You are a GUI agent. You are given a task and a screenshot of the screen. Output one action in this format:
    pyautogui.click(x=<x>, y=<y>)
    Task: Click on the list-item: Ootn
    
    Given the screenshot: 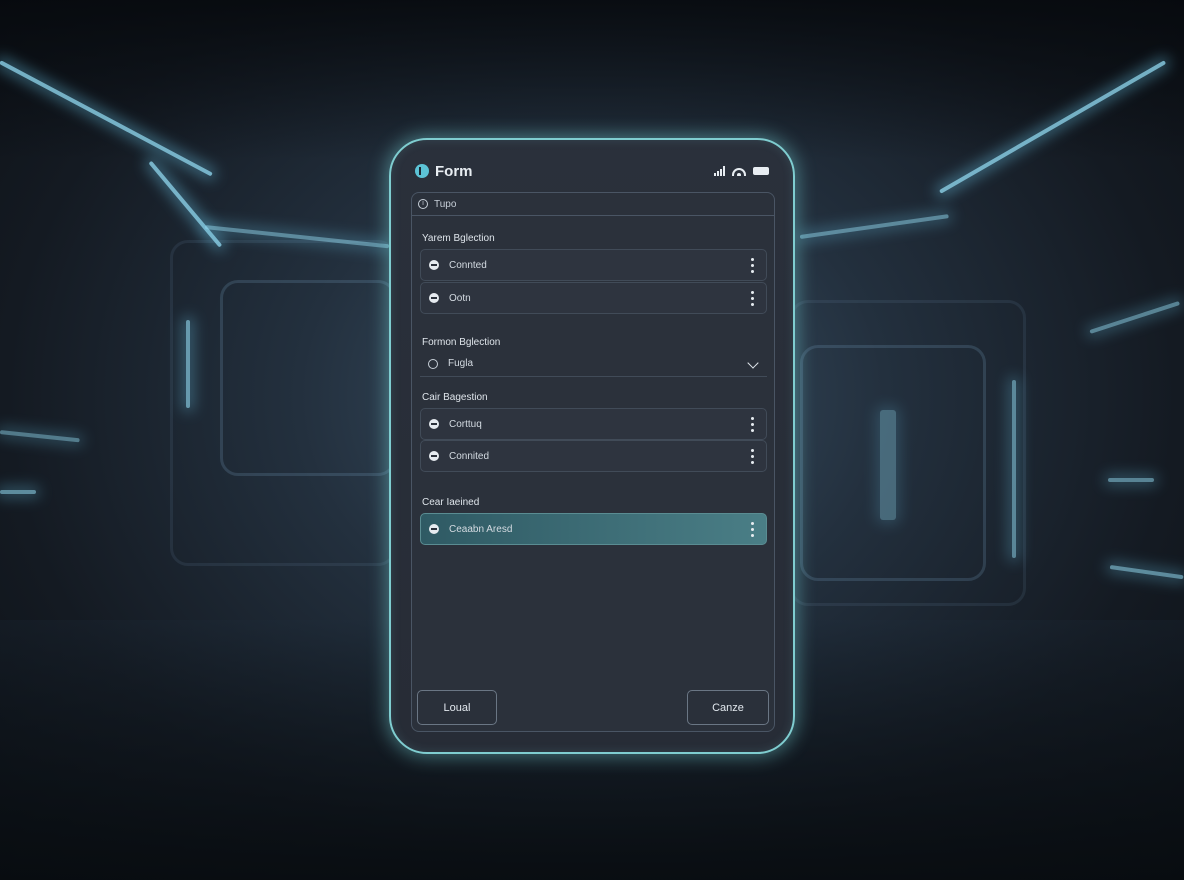 What is the action you would take?
    pyautogui.click(x=593, y=298)
    